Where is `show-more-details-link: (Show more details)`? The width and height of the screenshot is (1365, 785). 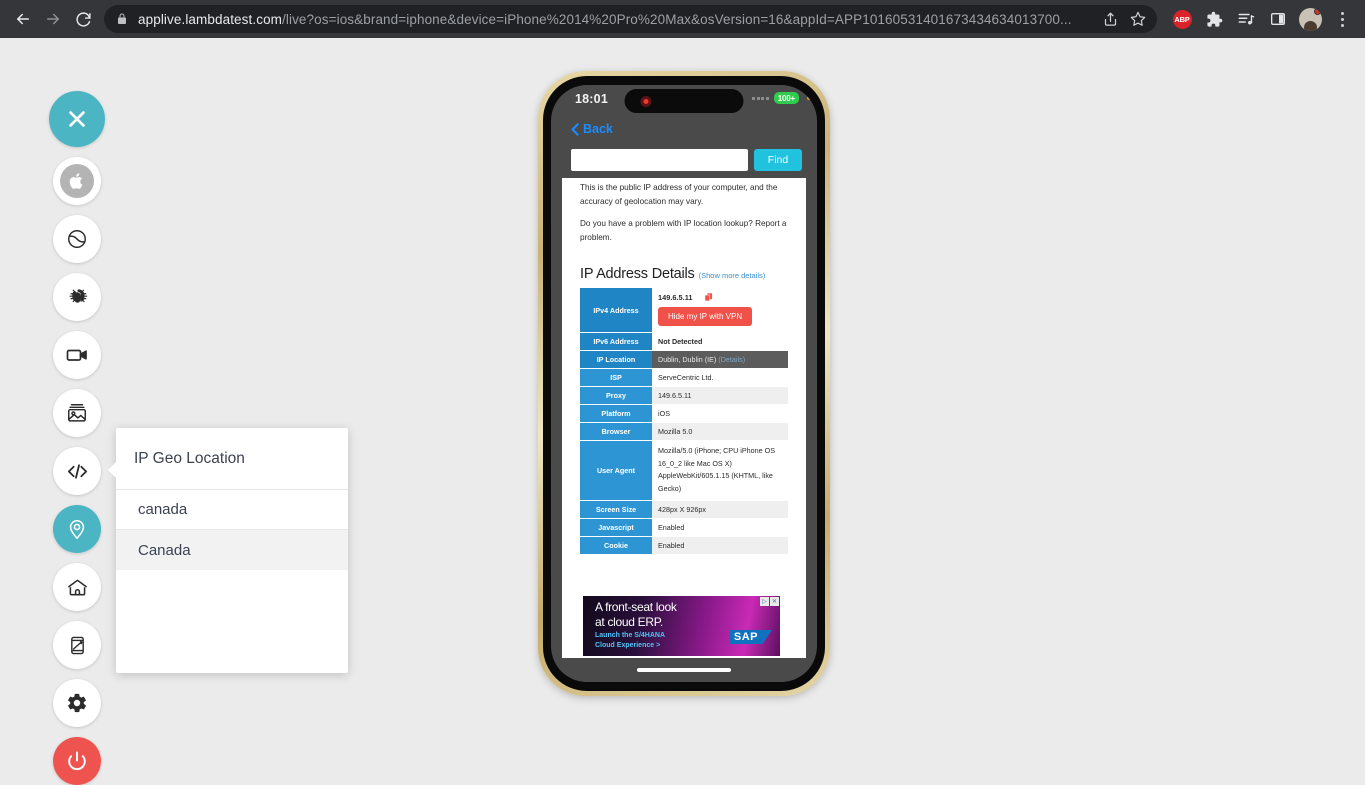 show-more-details-link: (Show more details) is located at coordinates (732, 275).